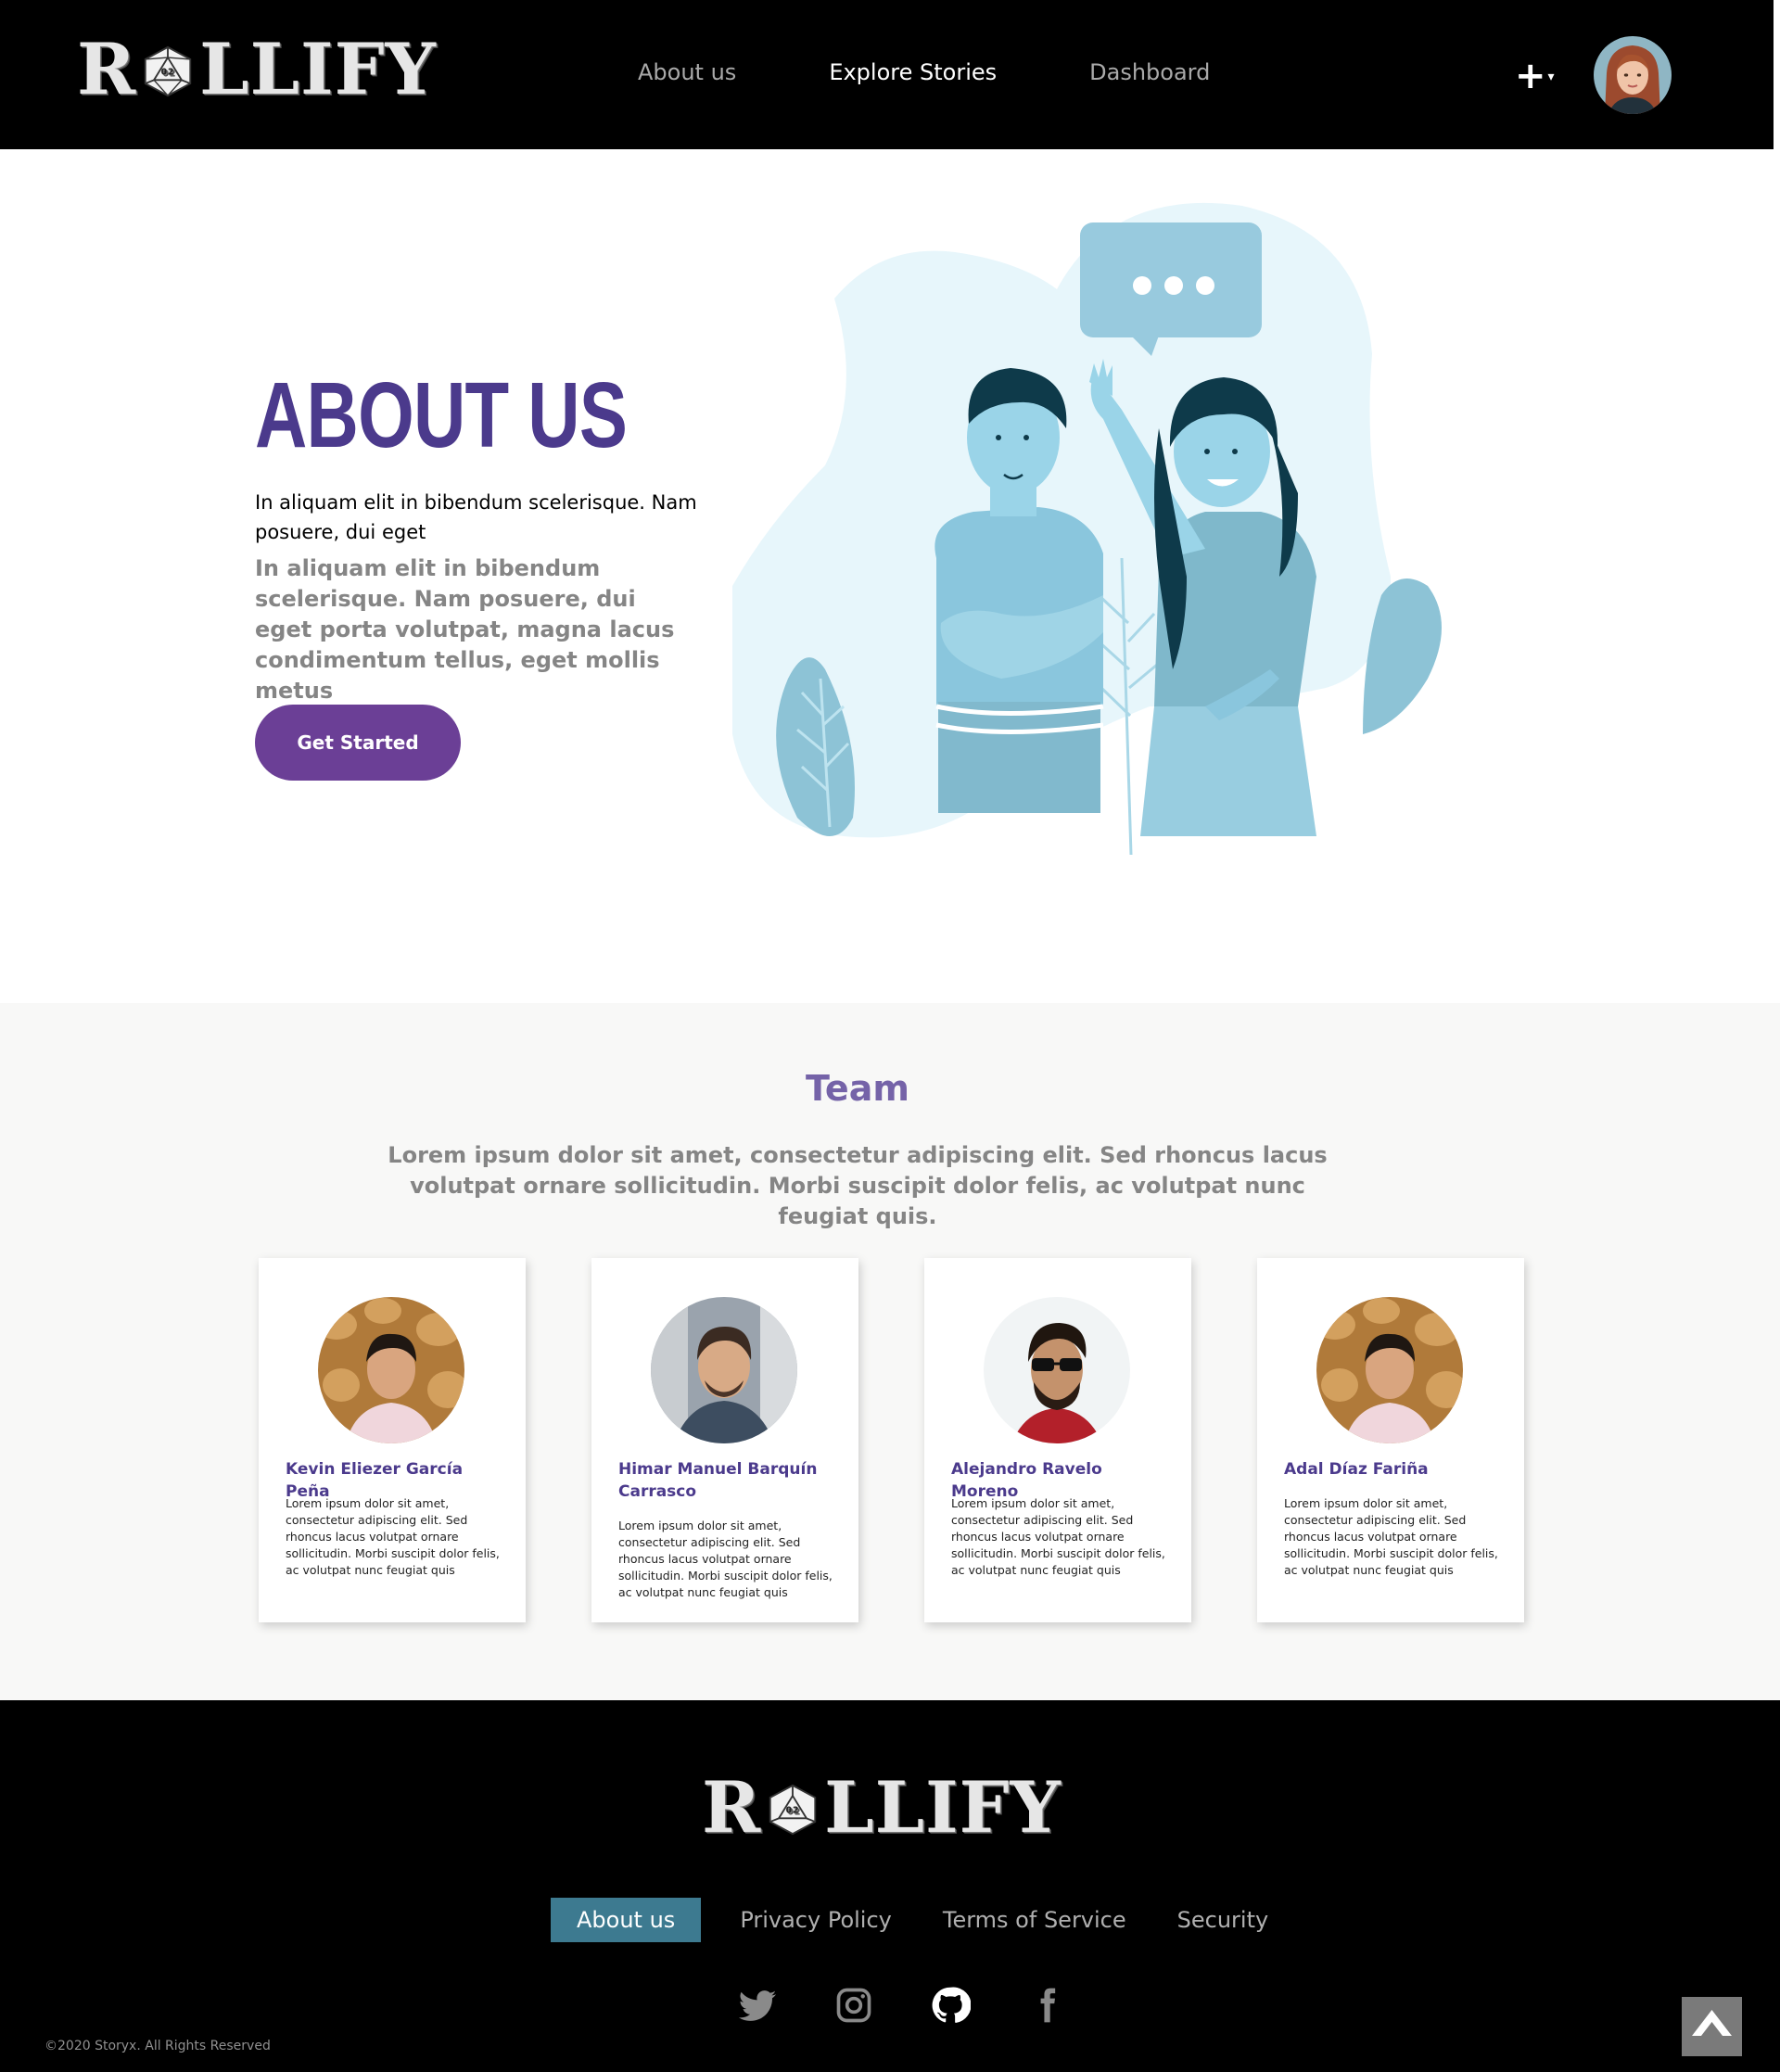 The image size is (1780, 2072). I want to click on nav-about-us: About us, so click(687, 72).